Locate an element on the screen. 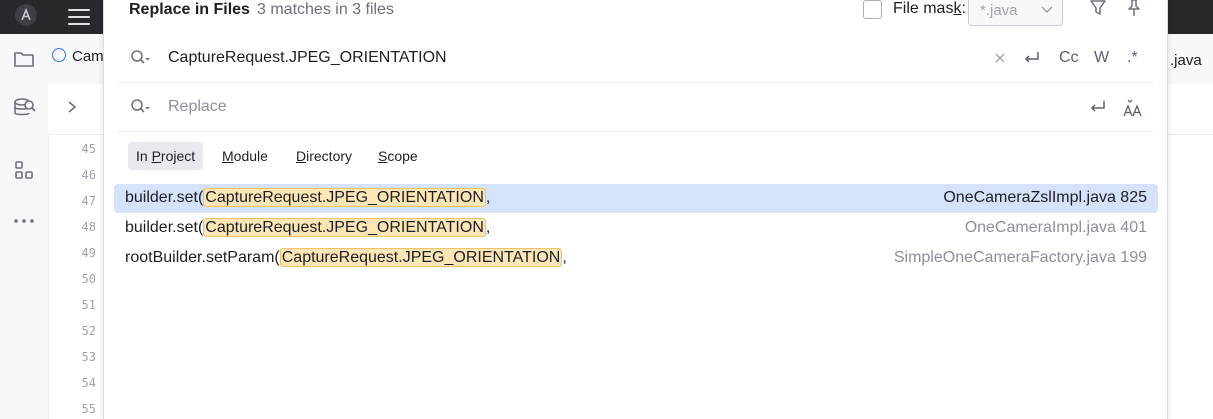 The height and width of the screenshot is (419, 1213). scope-label-key: M is located at coordinates (228, 156).